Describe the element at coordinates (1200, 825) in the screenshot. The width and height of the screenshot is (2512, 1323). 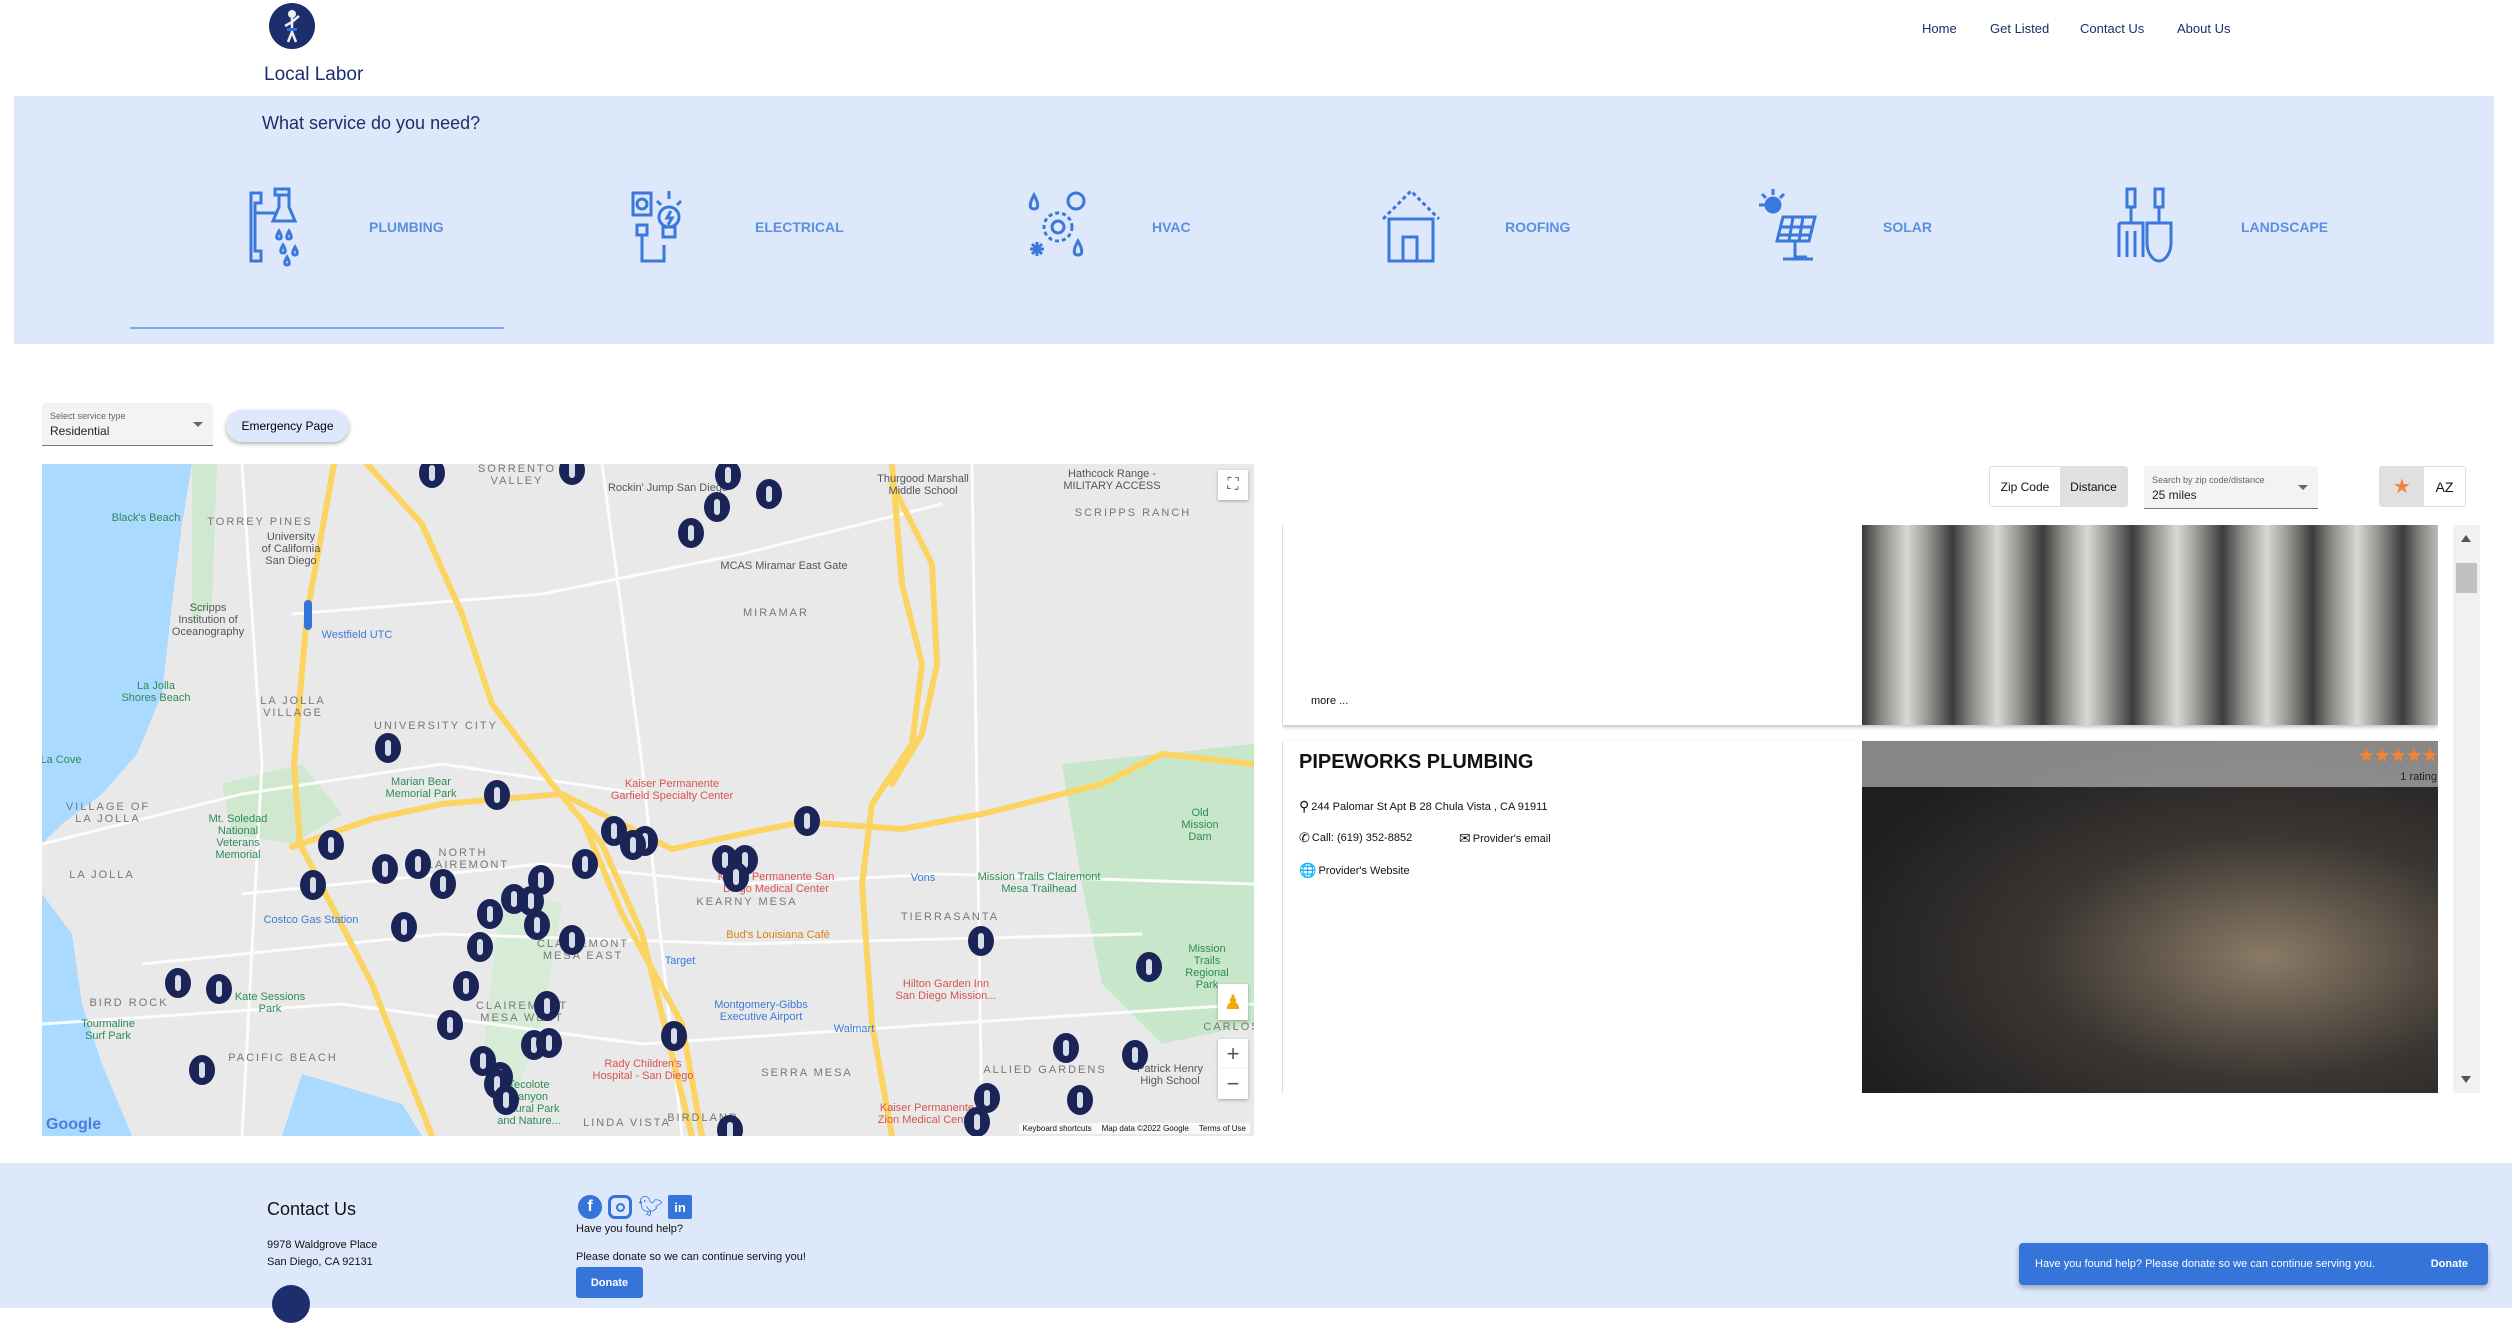
I see `map-place-label: Old Mission Dam` at that location.